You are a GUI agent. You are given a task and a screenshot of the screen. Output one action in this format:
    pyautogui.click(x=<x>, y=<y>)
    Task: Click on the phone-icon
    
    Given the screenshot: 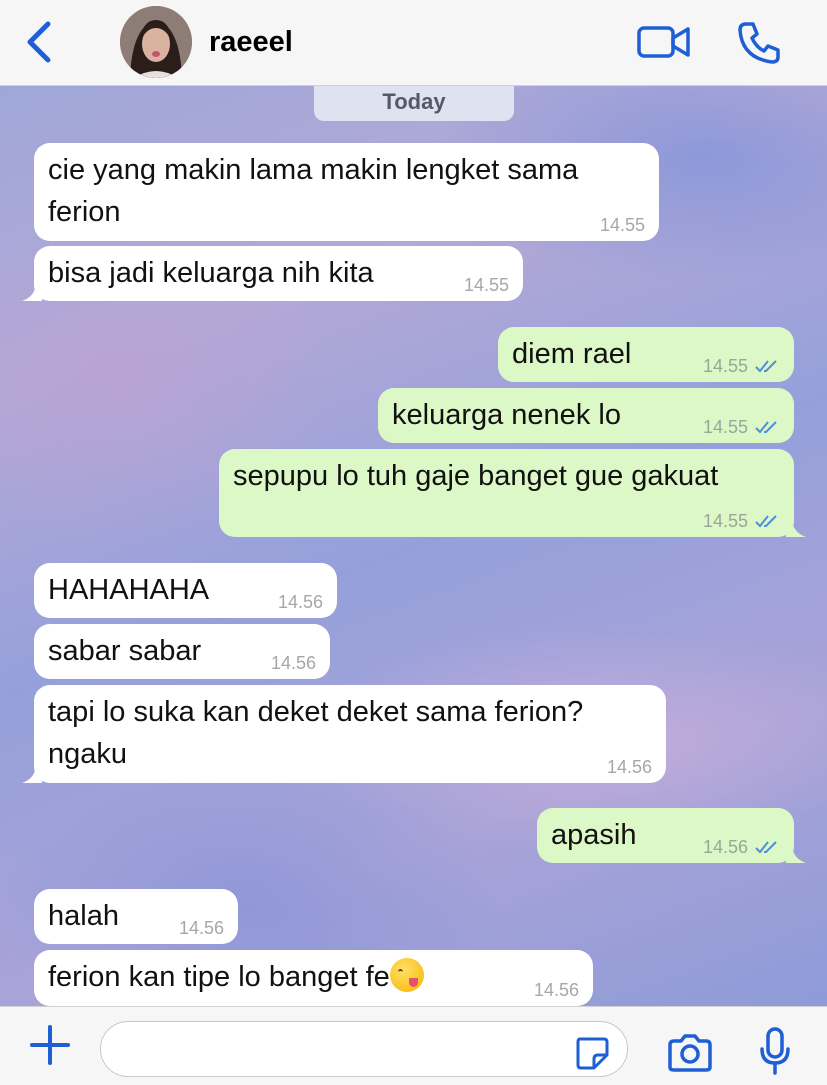 What is the action you would take?
    pyautogui.click(x=759, y=43)
    